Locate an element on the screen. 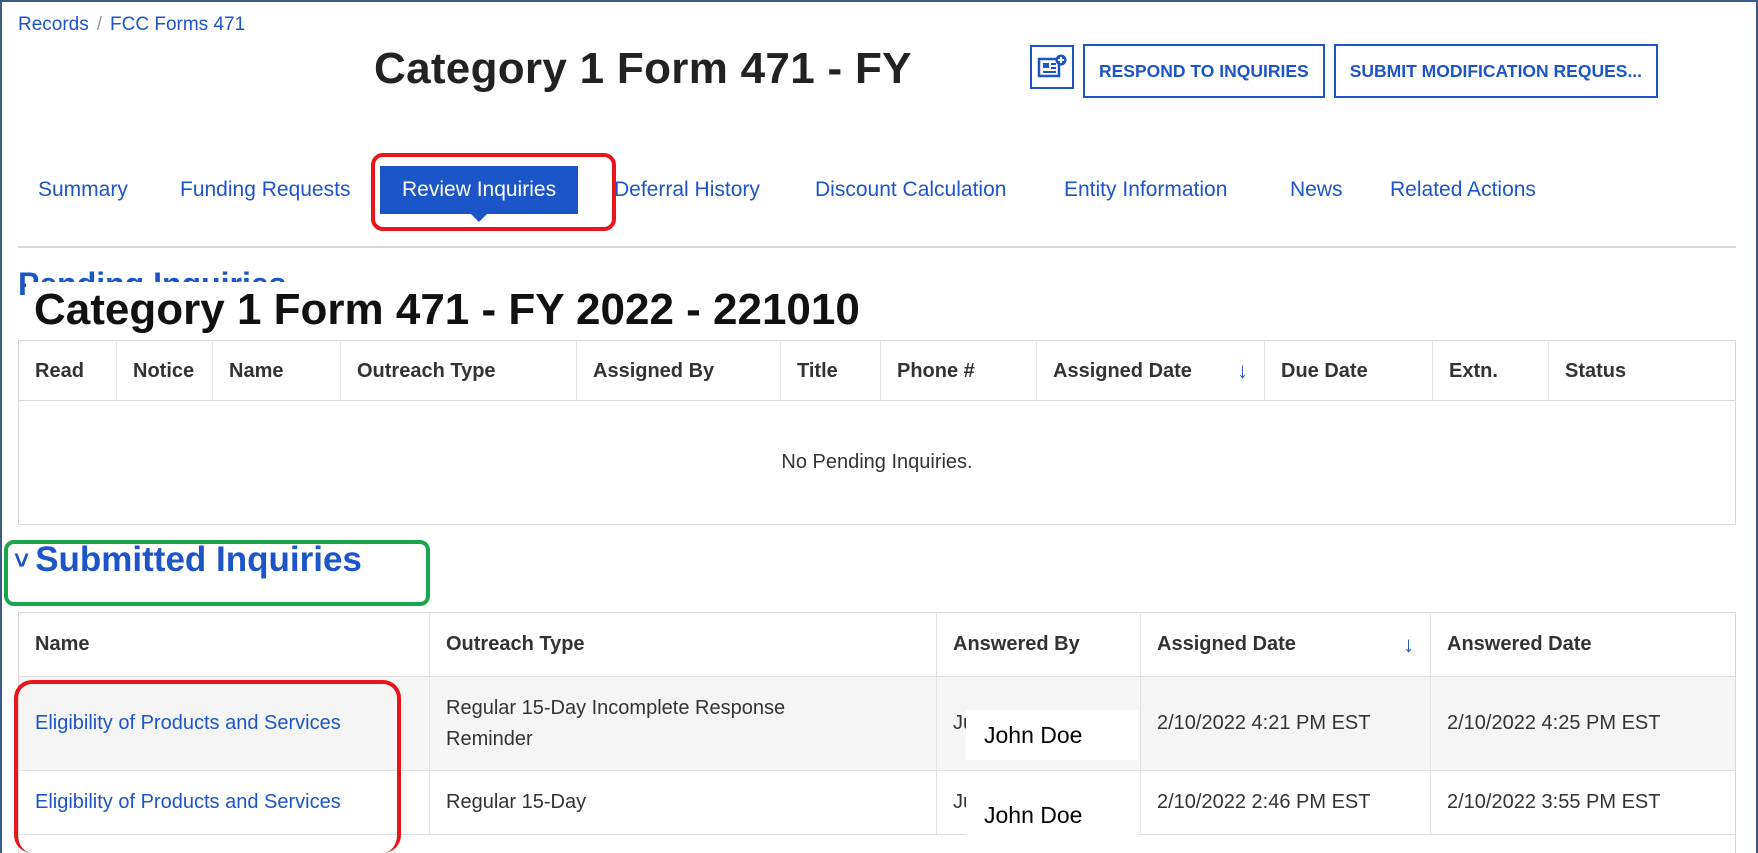  form-title-overlay: Category 1 Form 471 - FY 2022 - 221010 is located at coordinates (452, 310).